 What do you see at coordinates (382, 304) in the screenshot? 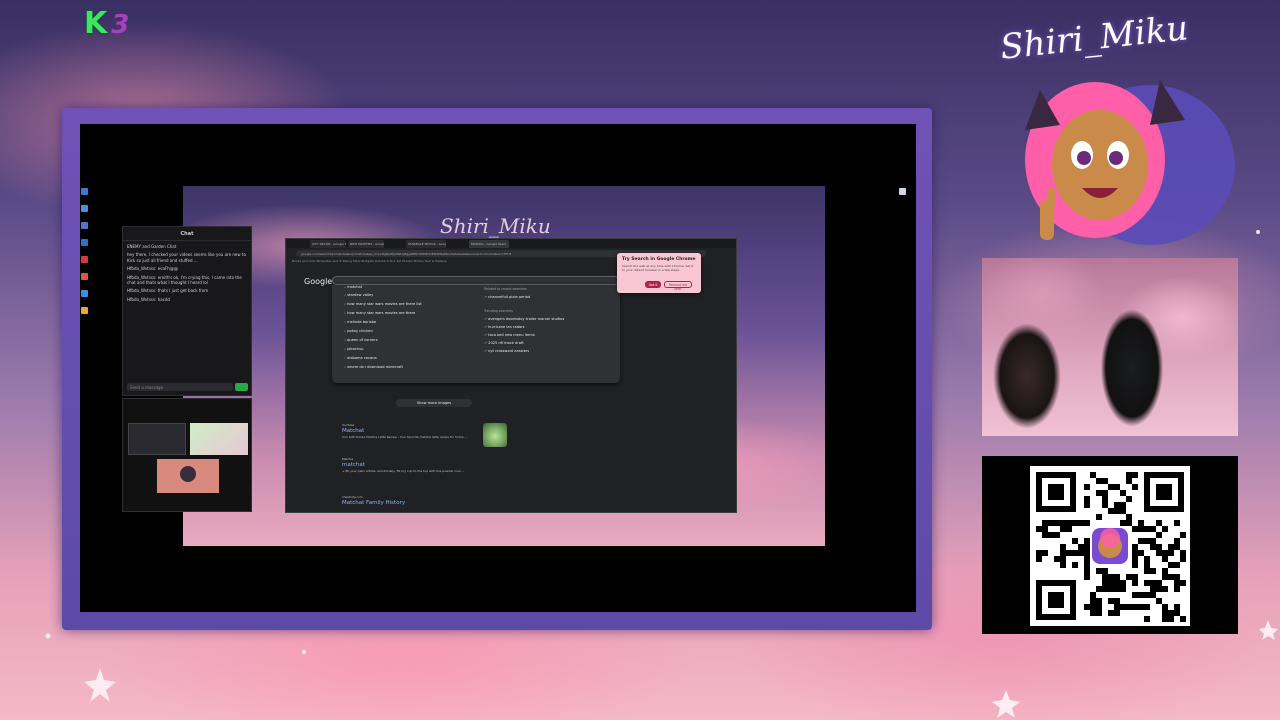
I see `suggestion-item: how many star wars movies are there list` at bounding box center [382, 304].